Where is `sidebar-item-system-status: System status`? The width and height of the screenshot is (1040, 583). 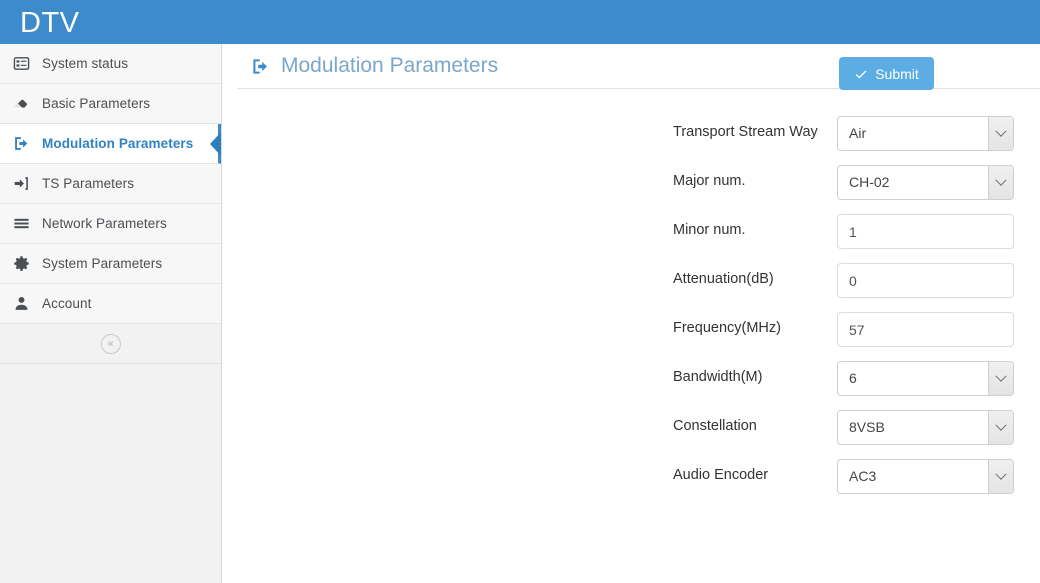 sidebar-item-system-status: System status is located at coordinates (110, 64).